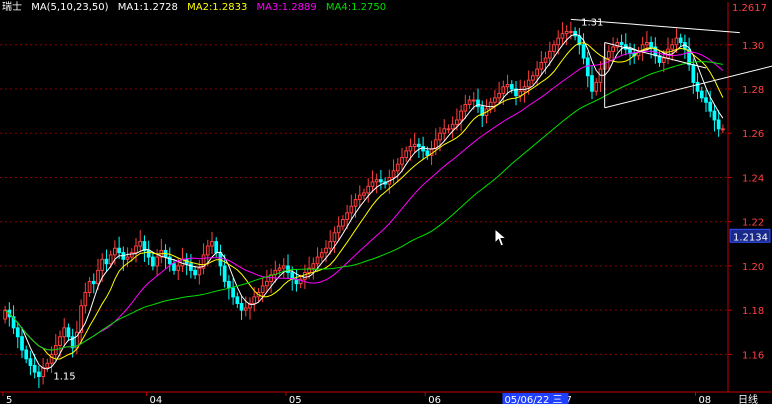  I want to click on price-annotation: 1.31, so click(592, 23).